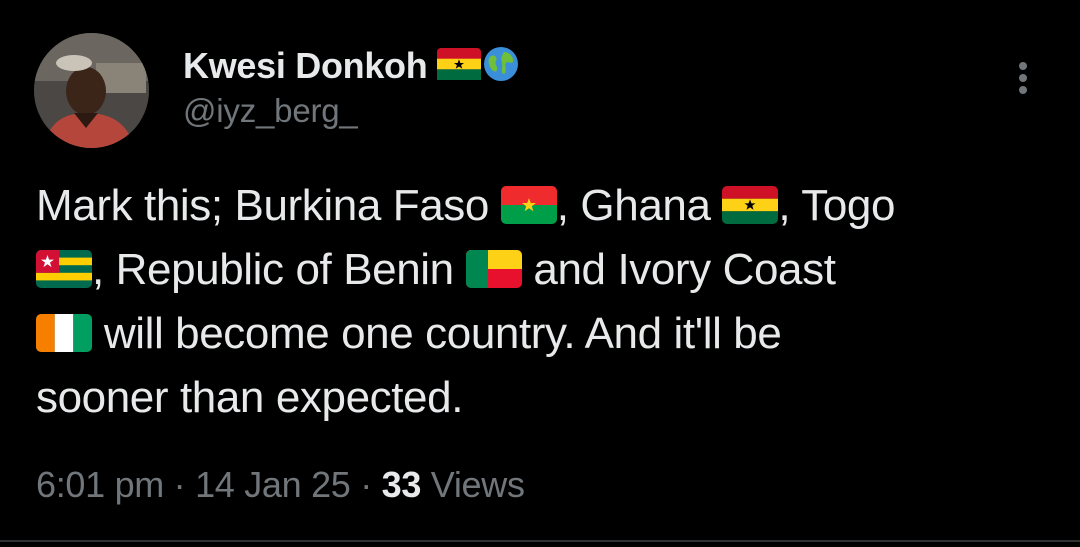 The width and height of the screenshot is (1080, 547). What do you see at coordinates (273, 484) in the screenshot?
I see `tweet-date: 14 Jan 25` at bounding box center [273, 484].